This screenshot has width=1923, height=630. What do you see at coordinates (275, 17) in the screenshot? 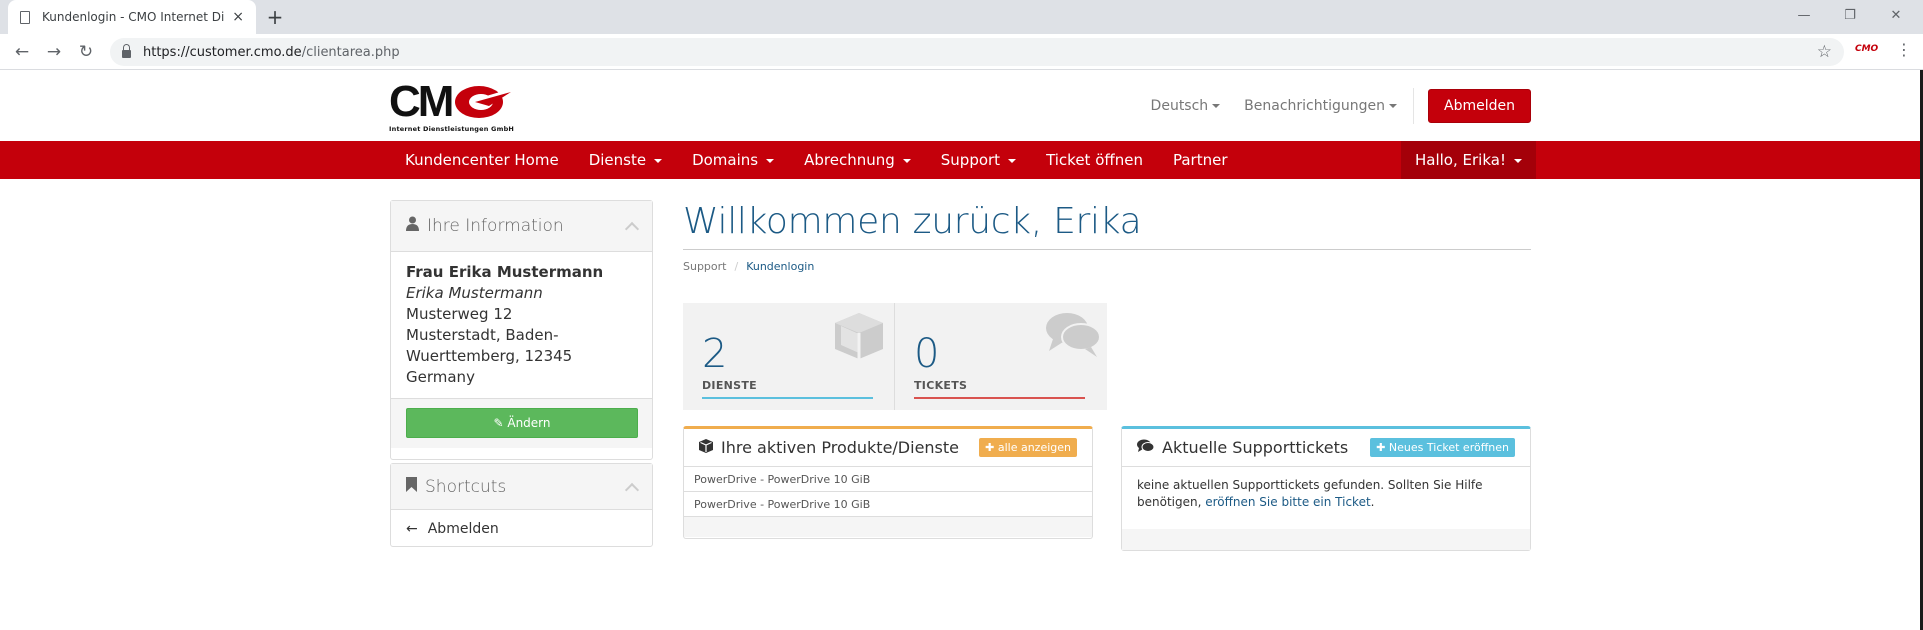
I see `new-tab-button: +` at bounding box center [275, 17].